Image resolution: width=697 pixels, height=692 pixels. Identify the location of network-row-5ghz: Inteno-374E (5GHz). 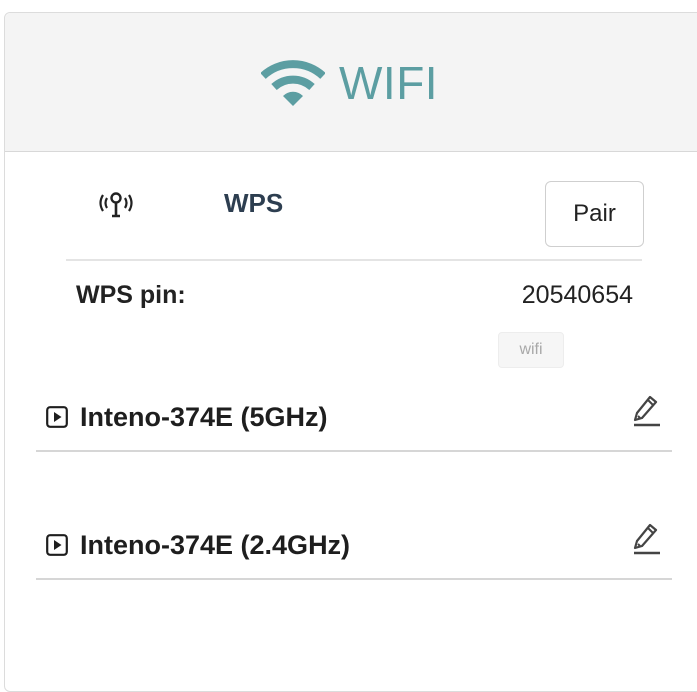
(354, 422).